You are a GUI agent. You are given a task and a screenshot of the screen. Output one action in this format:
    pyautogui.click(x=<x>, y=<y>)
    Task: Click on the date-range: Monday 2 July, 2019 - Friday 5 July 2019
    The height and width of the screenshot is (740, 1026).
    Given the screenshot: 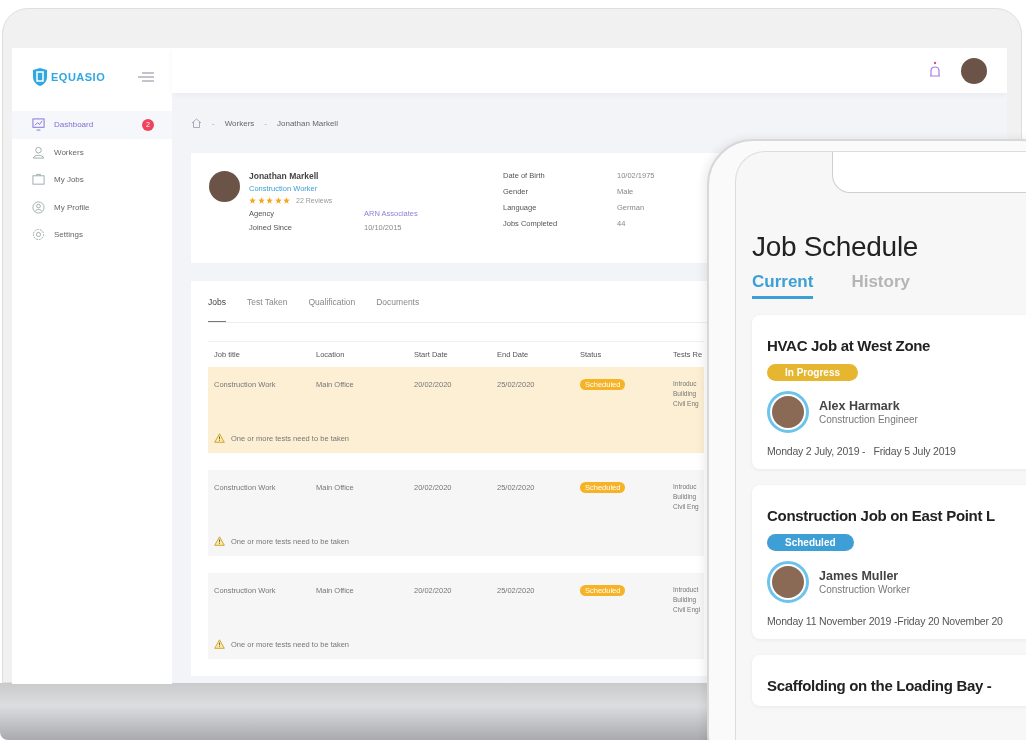 What is the action you would take?
    pyautogui.click(x=862, y=451)
    